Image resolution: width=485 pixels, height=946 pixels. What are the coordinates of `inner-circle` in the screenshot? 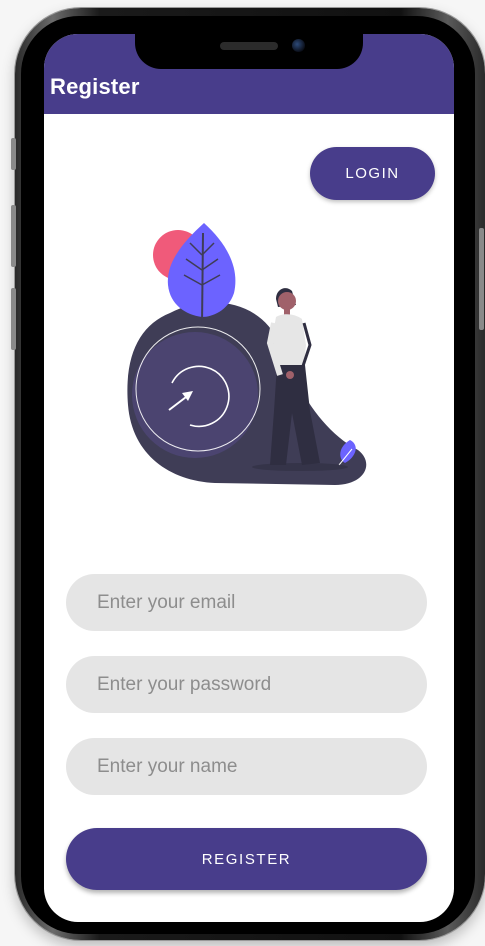 It's located at (195, 395).